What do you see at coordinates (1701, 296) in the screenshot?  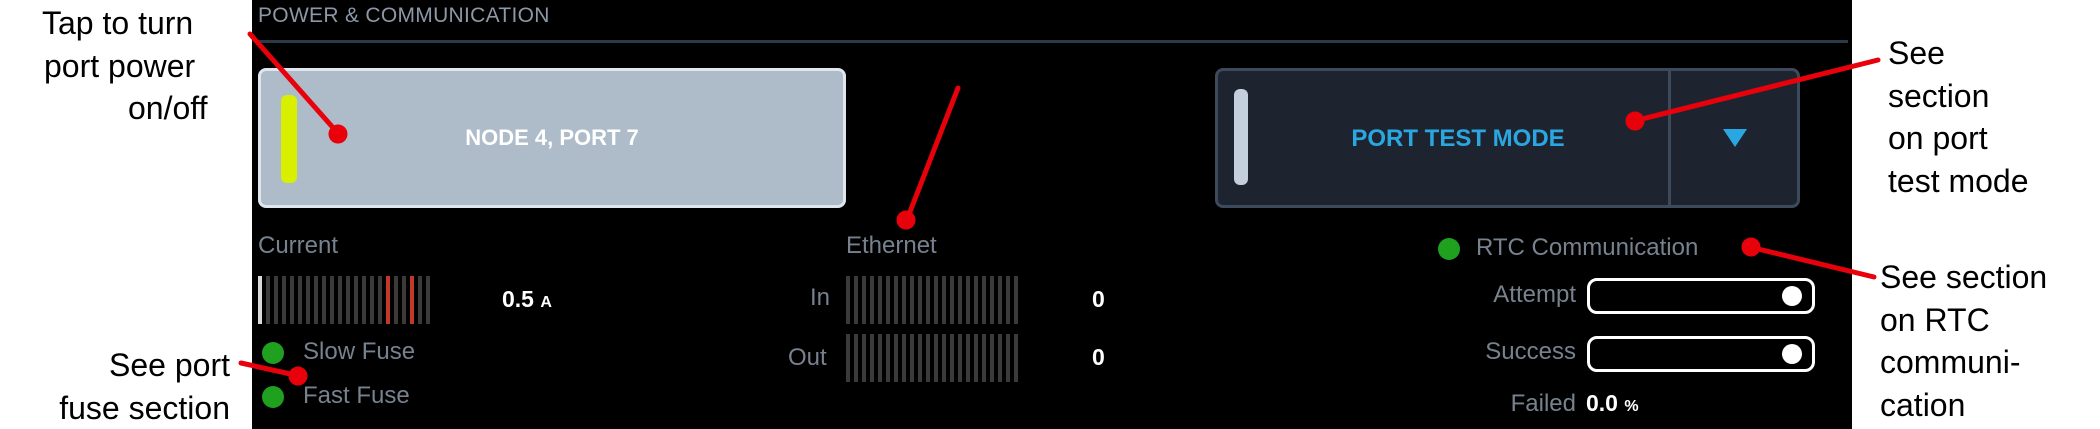 I see `rtc-attempt-toggle` at bounding box center [1701, 296].